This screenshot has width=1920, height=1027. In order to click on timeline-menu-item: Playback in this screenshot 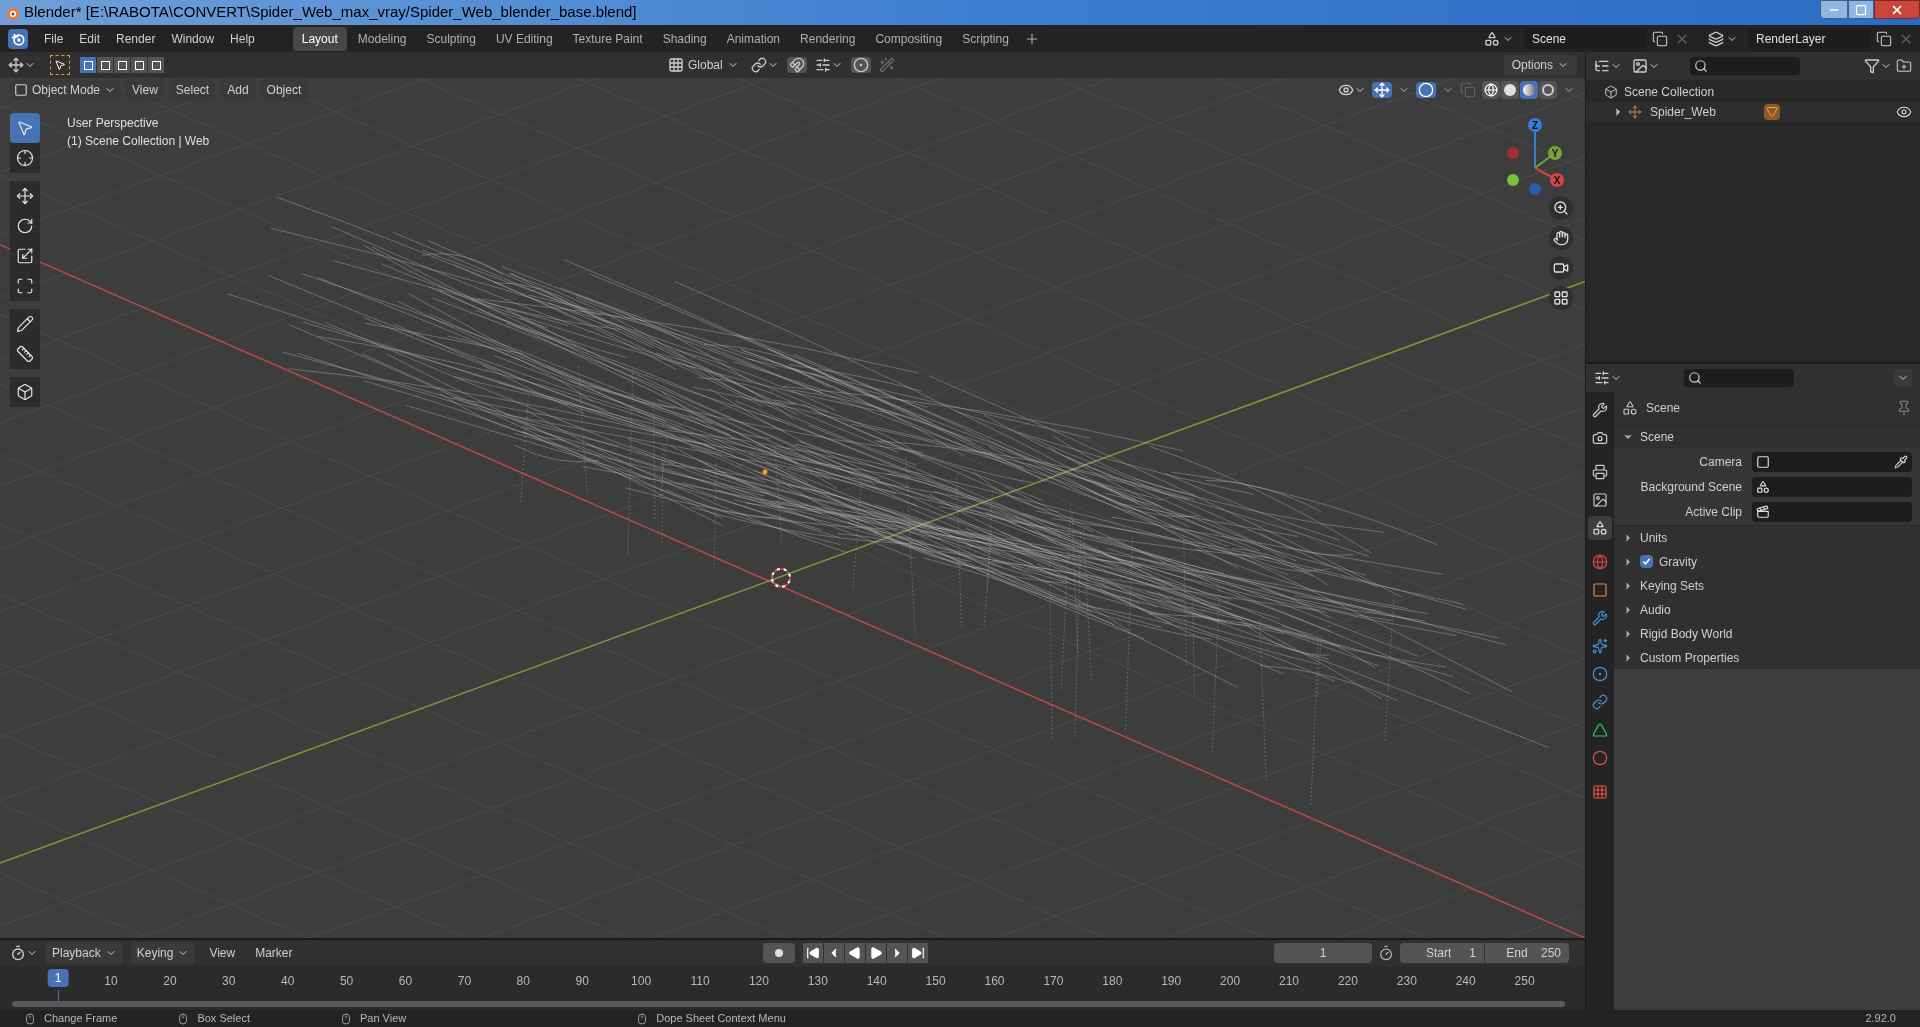, I will do `click(84, 953)`.